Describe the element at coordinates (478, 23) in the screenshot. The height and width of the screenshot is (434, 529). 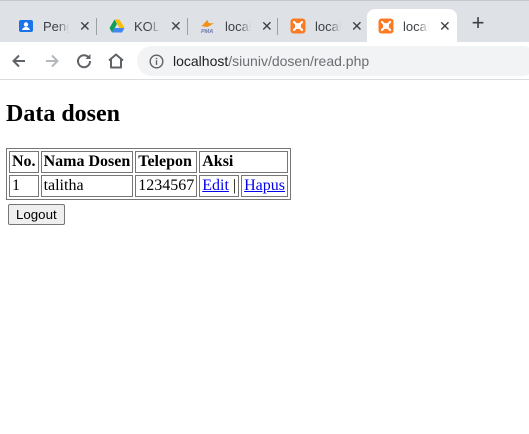
I see `new-tab-button: +` at that location.